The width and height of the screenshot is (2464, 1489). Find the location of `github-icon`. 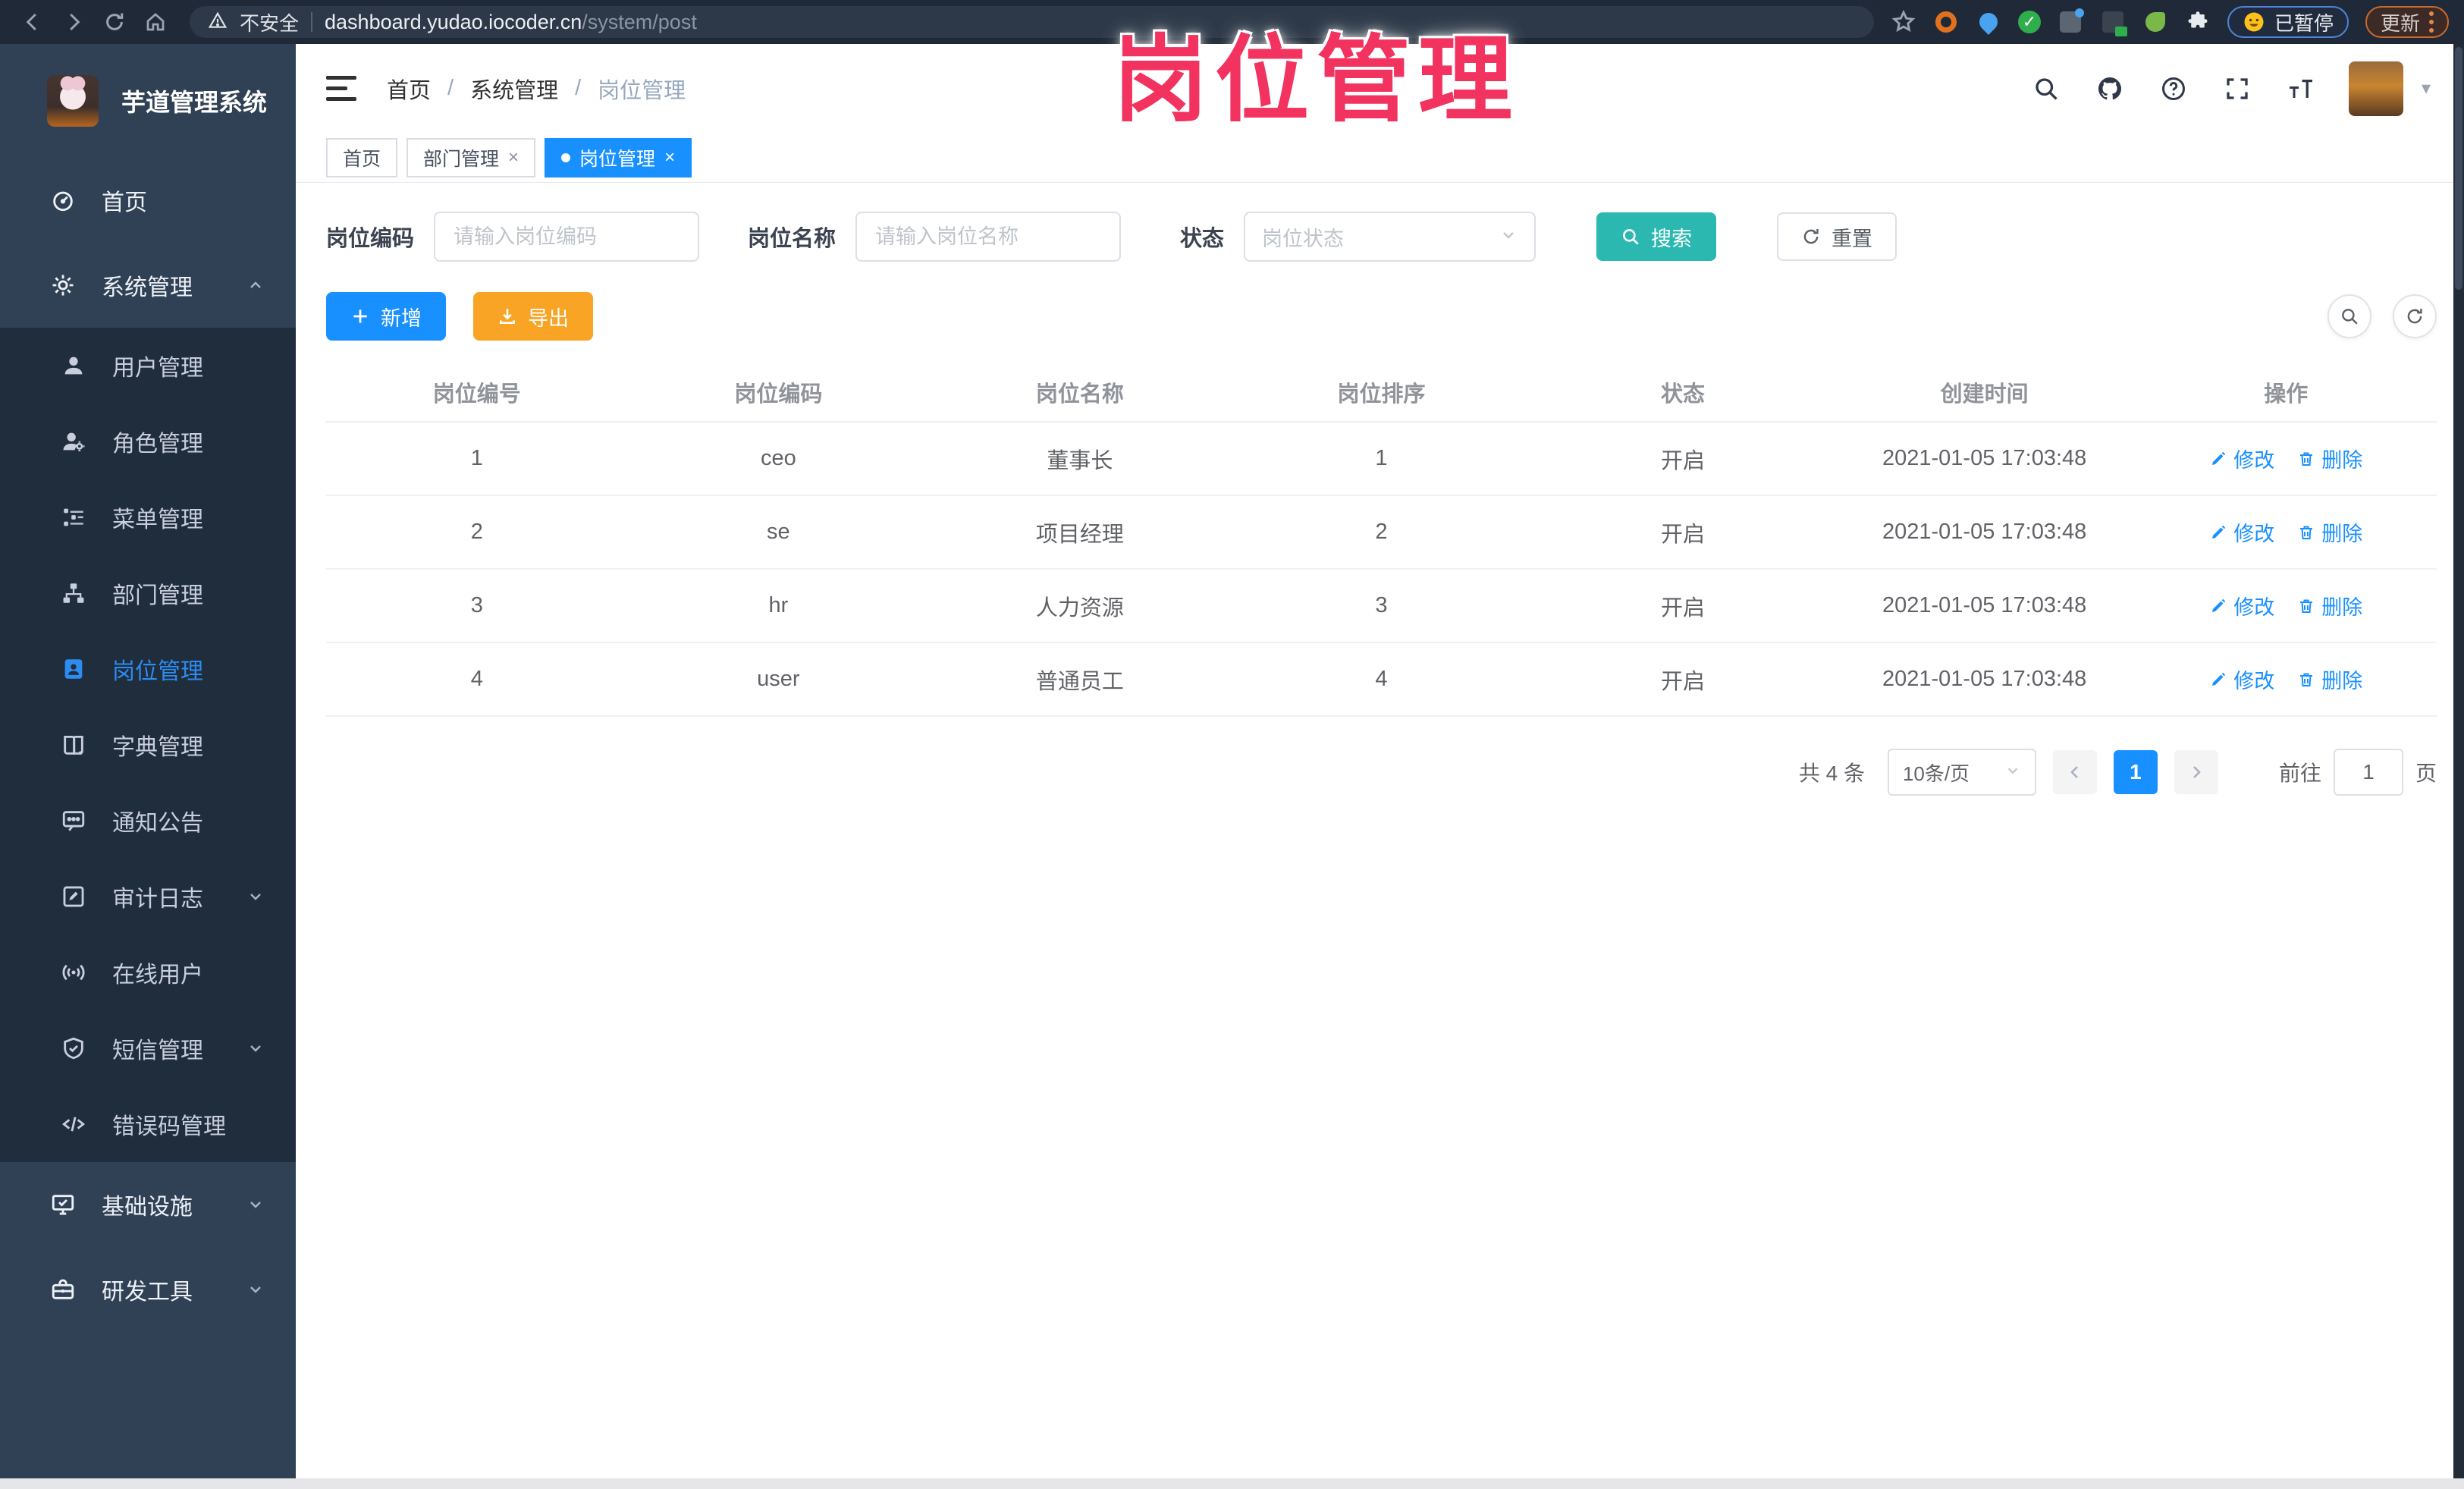

github-icon is located at coordinates (2110, 89).